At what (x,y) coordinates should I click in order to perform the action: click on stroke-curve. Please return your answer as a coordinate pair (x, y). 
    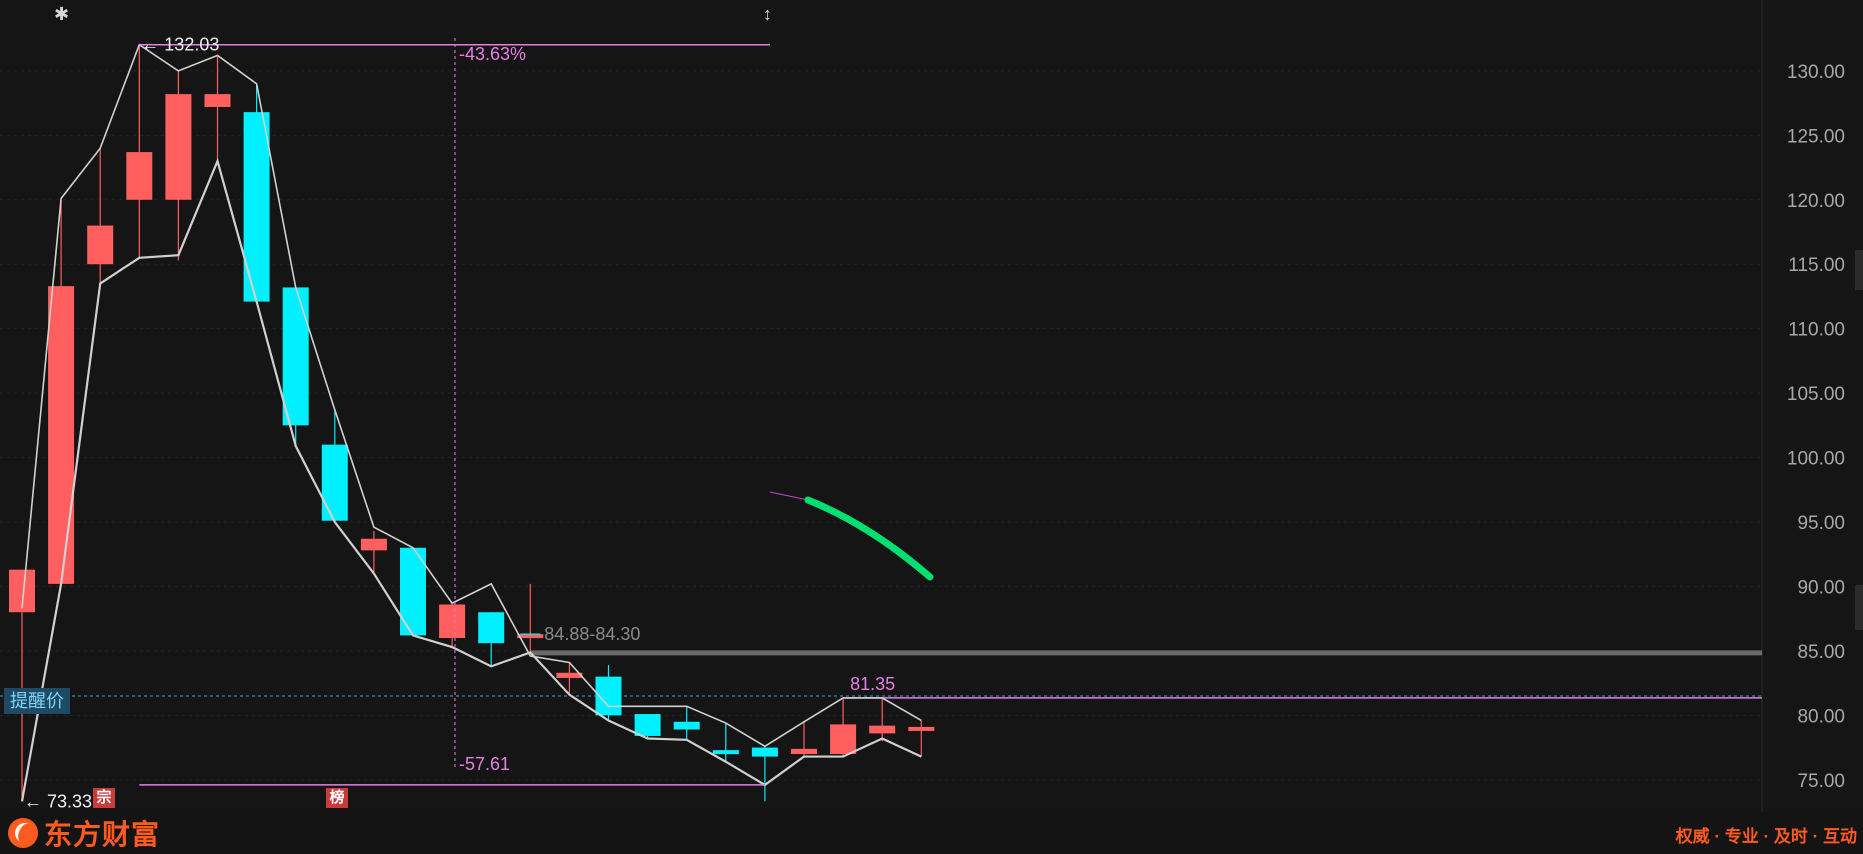
    Looking at the image, I should click on (869, 538).